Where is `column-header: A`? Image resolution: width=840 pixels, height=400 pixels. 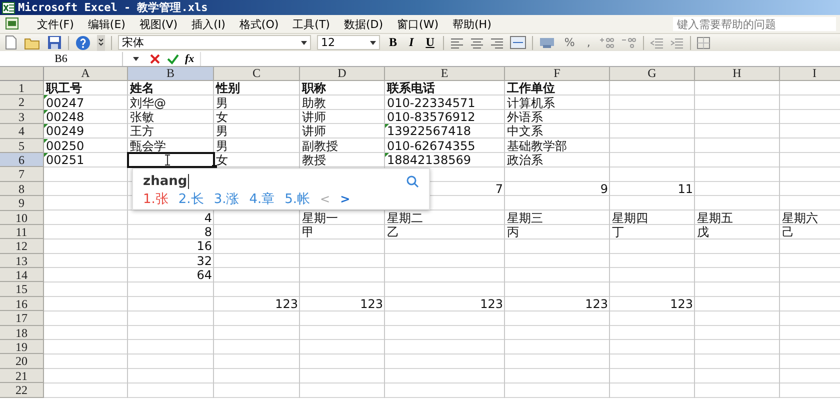
column-header: A is located at coordinates (86, 74).